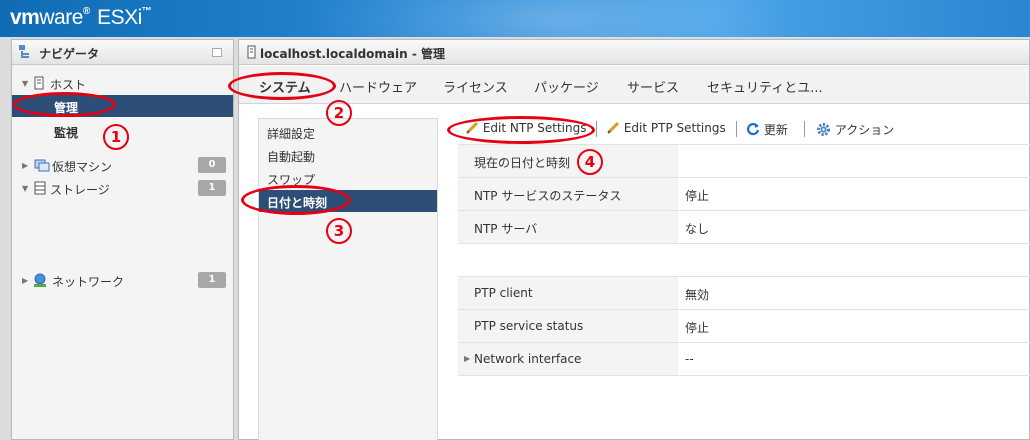 This screenshot has width=1030, height=440. I want to click on tab-license: ライセンス, so click(475, 86).